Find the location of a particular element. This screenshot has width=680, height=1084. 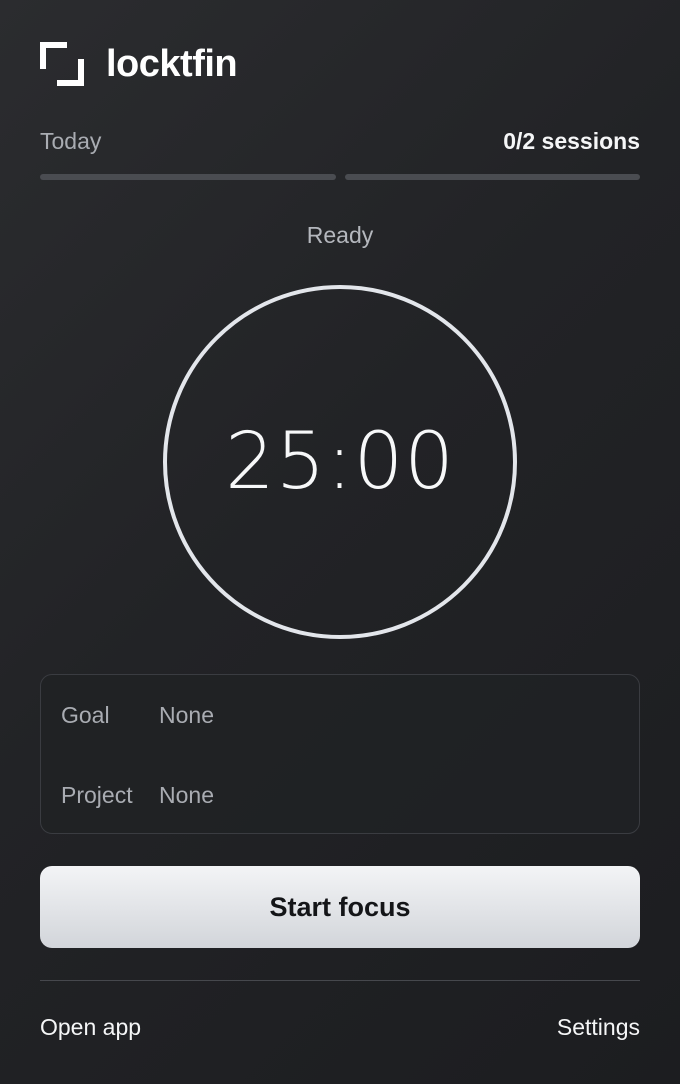

goal-label: Goal is located at coordinates (85, 715).